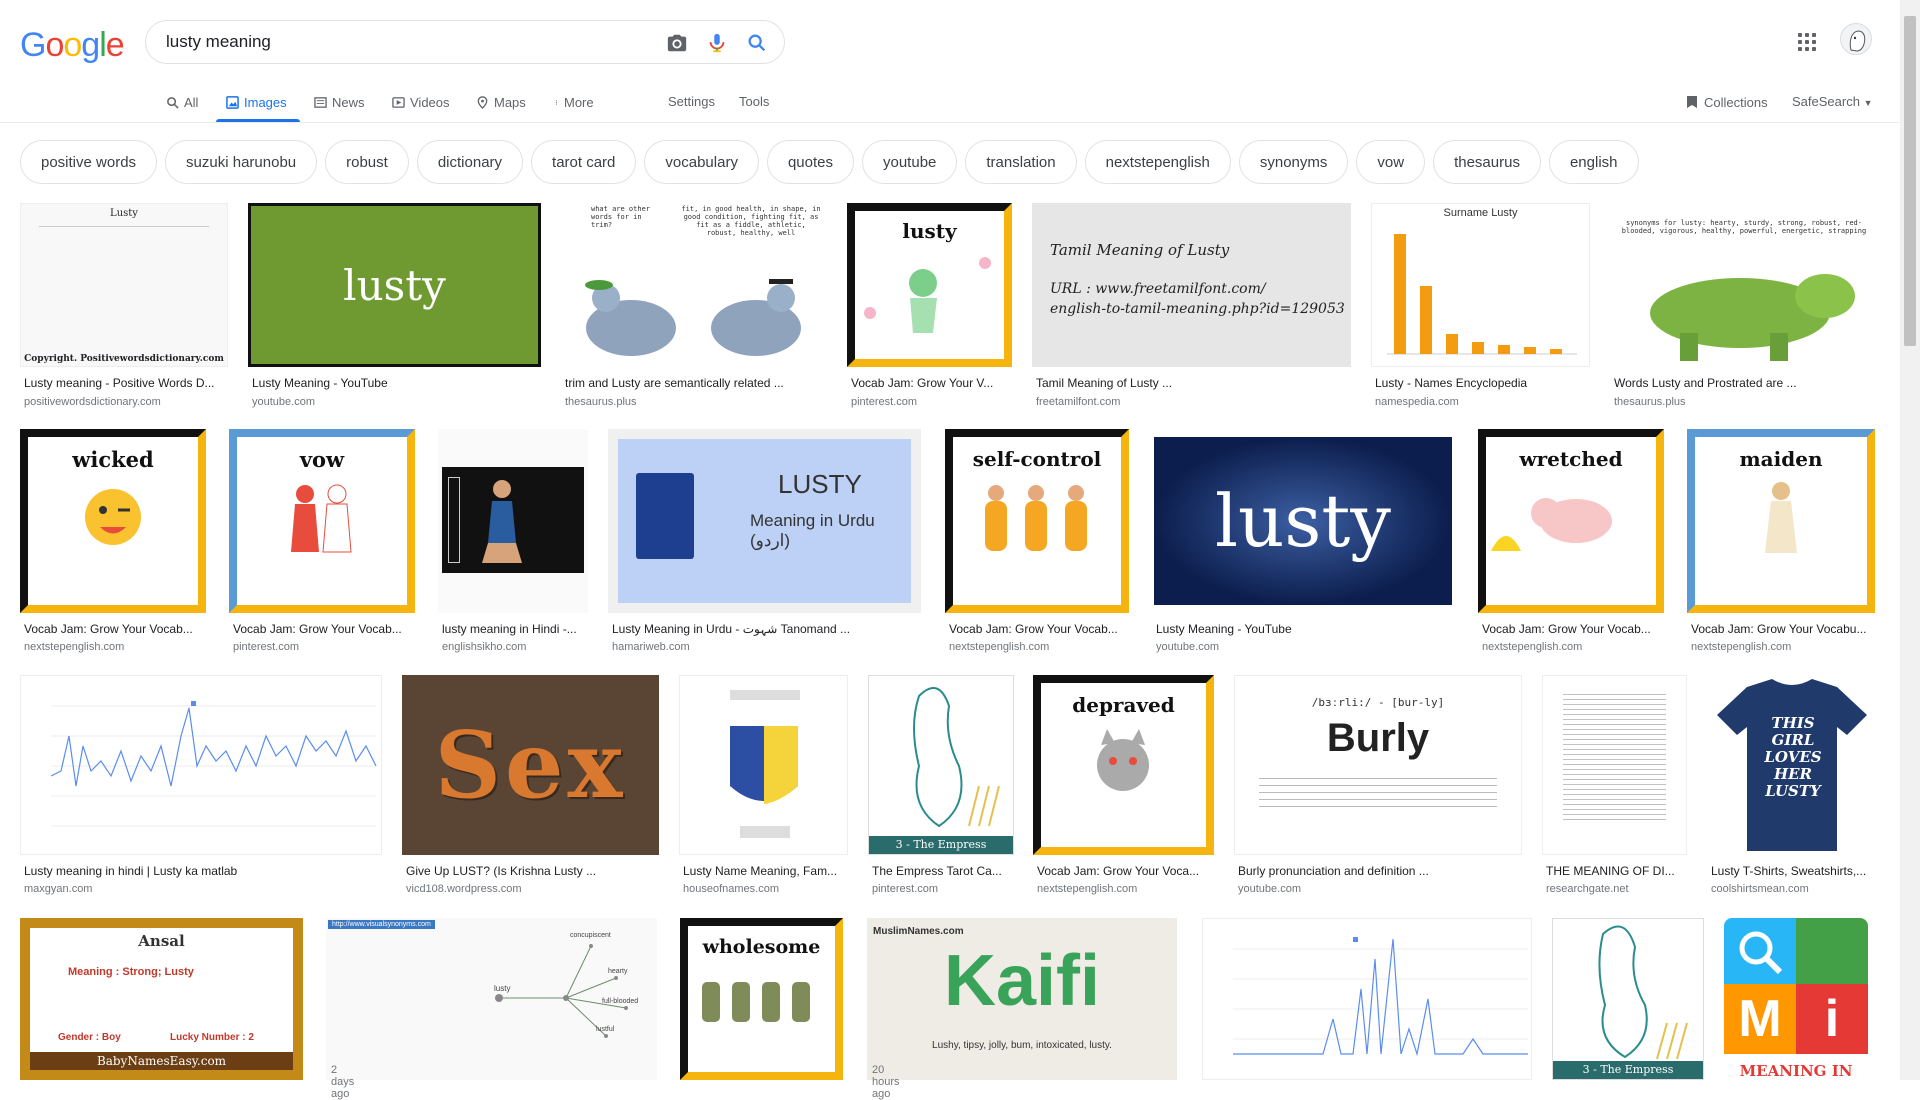  I want to click on chip: english, so click(1593, 162).